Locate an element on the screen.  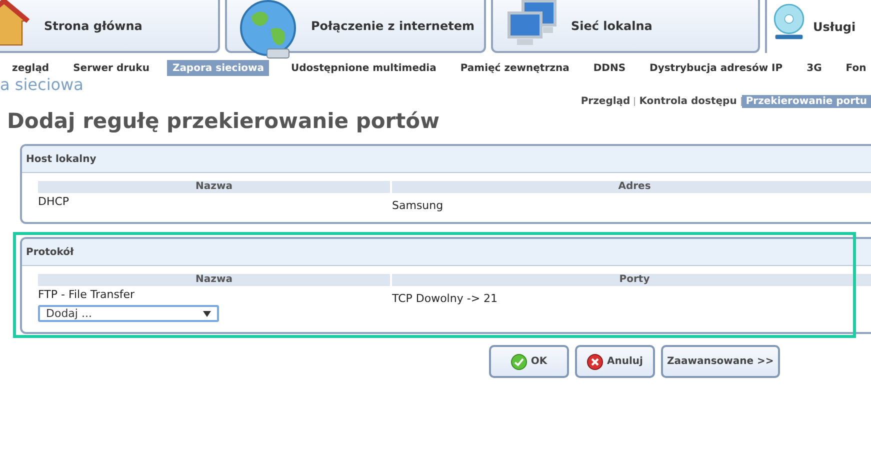
nav-tab: Sieć lokalna is located at coordinates (625, 26).